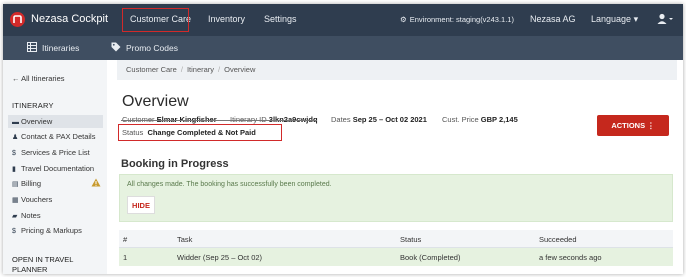 This screenshot has height=277, width=686. I want to click on table-icon, so click(32, 47).